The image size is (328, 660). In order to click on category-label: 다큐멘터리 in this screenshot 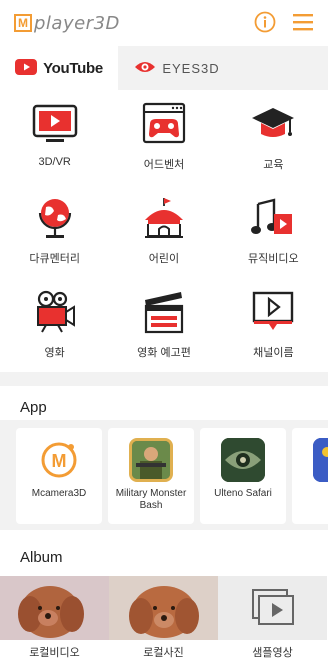, I will do `click(54, 259)`.